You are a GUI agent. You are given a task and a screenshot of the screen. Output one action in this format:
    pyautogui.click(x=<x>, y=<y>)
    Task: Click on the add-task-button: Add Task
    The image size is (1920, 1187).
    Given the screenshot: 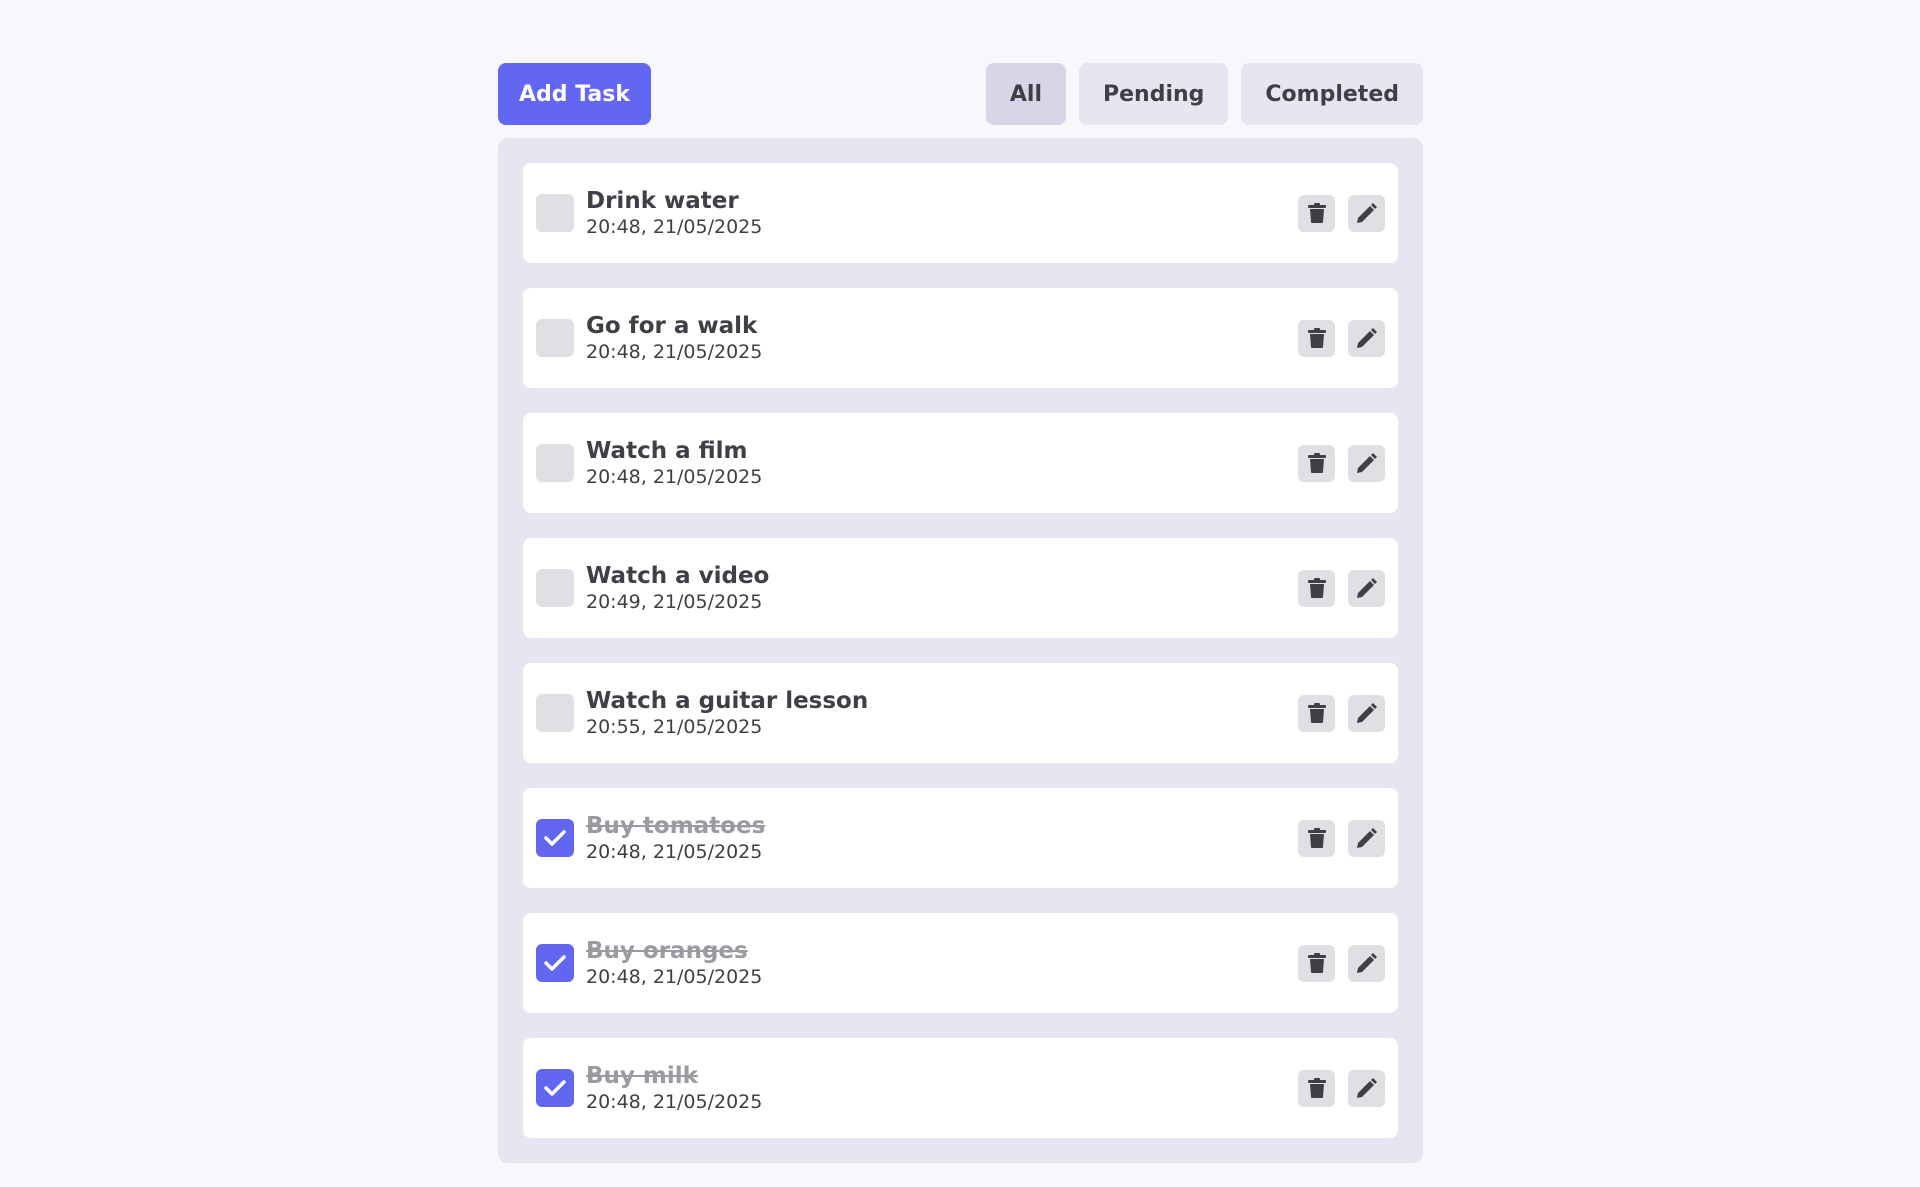 What is the action you would take?
    pyautogui.click(x=574, y=94)
    